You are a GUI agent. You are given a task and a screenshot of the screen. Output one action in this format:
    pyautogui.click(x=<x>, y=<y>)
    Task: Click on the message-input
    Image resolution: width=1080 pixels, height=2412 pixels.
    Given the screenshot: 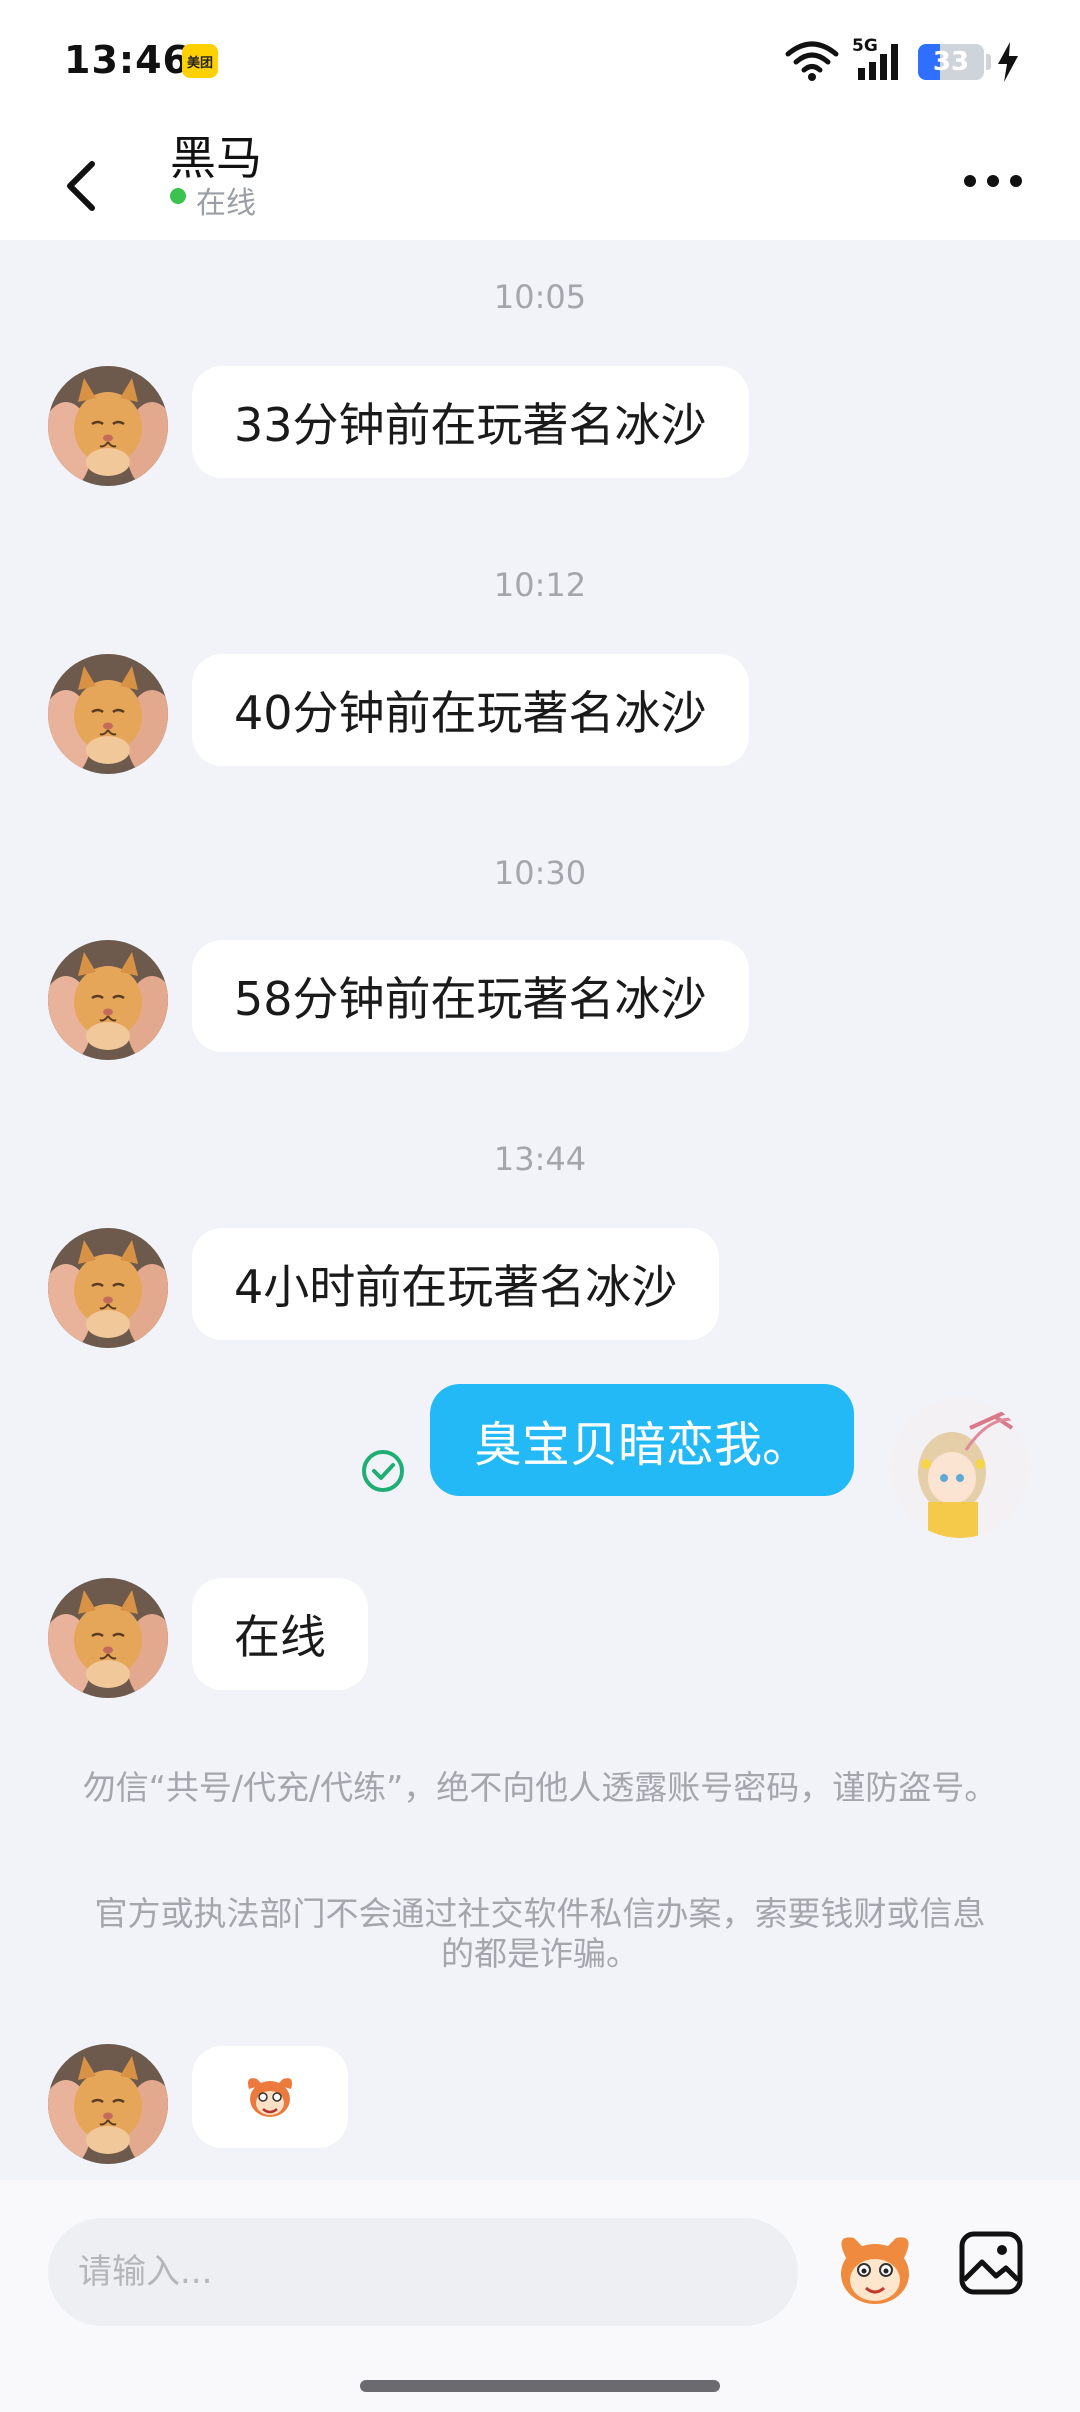 What is the action you would take?
    pyautogui.click(x=423, y=2272)
    